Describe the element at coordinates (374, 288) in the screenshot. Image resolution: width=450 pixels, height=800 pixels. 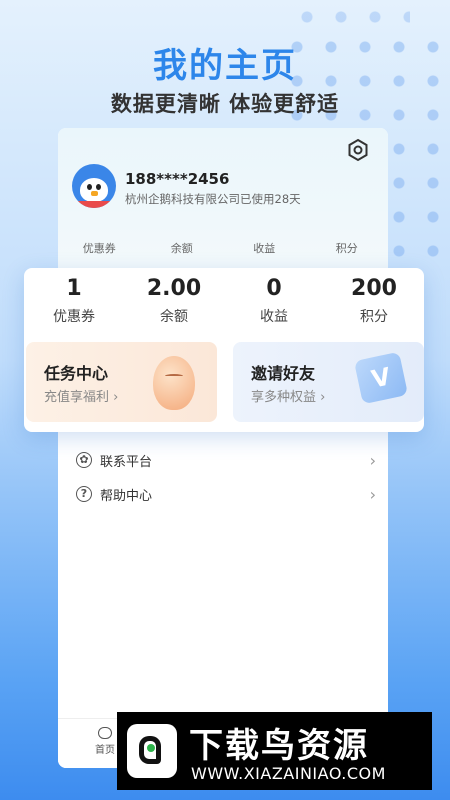
I see `stat-value: 200` at that location.